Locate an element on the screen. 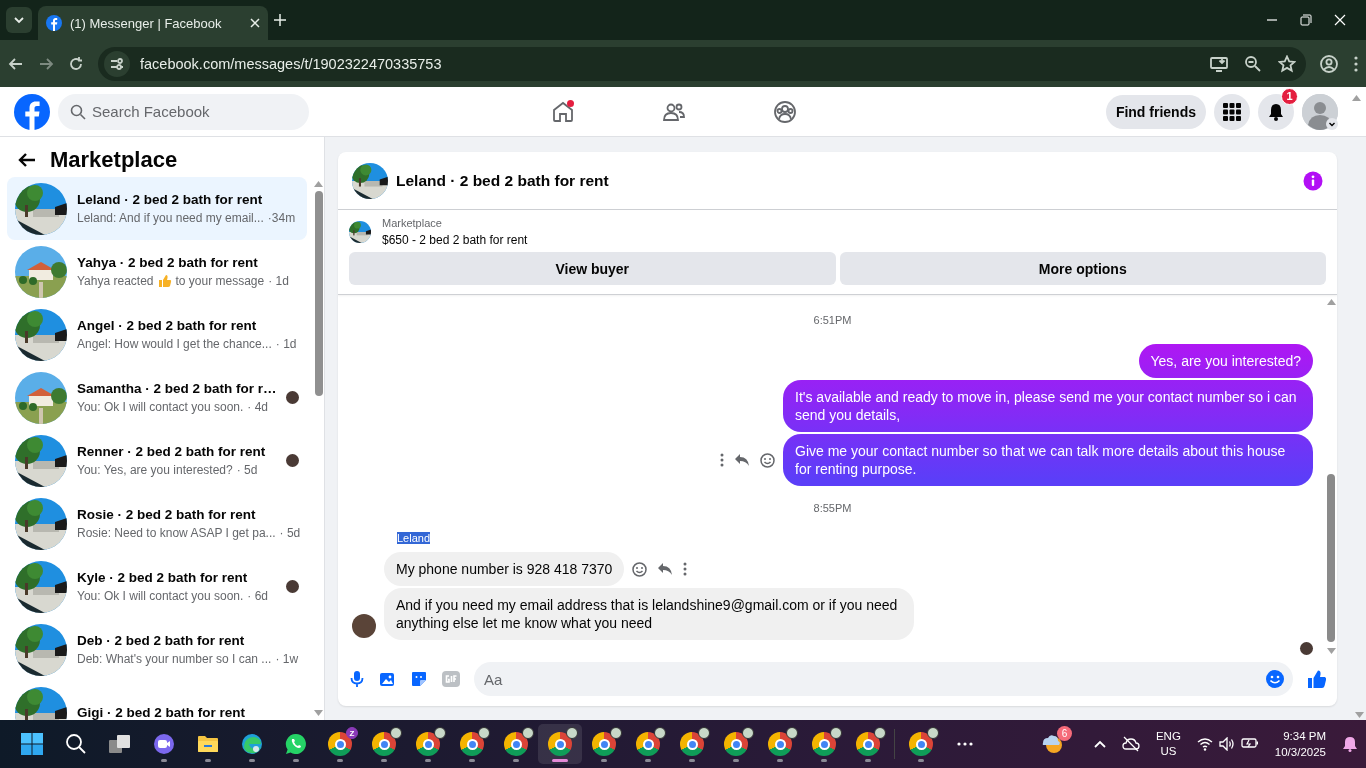 The image size is (1366, 768). action-button: More options is located at coordinates (1082, 268).